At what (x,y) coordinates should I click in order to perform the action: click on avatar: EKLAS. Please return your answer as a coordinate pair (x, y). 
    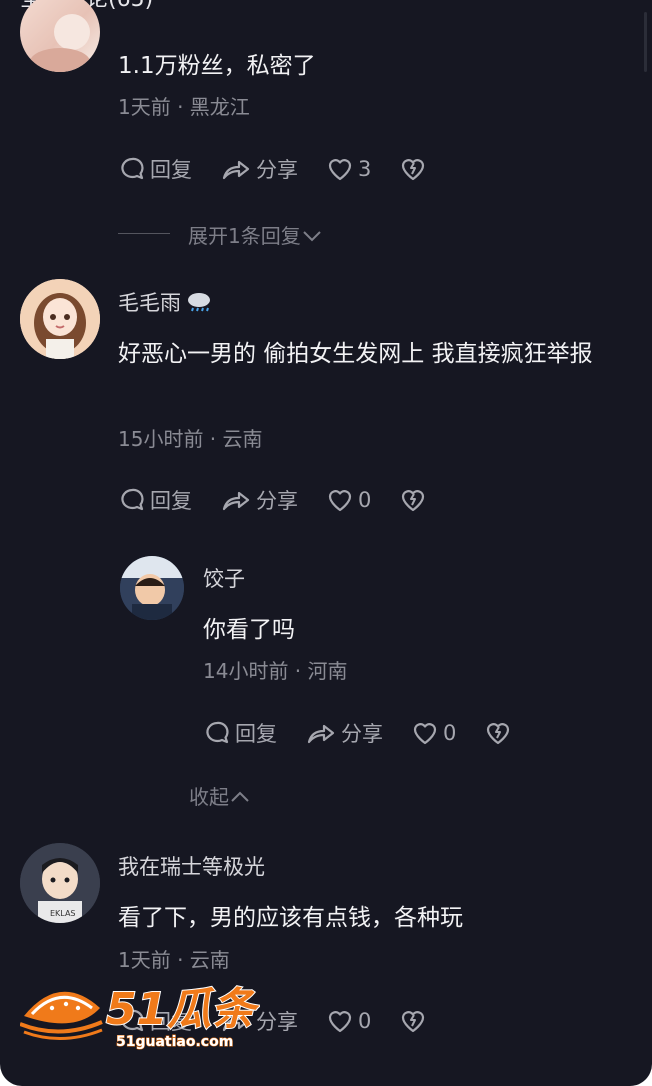
    Looking at the image, I should click on (60, 883).